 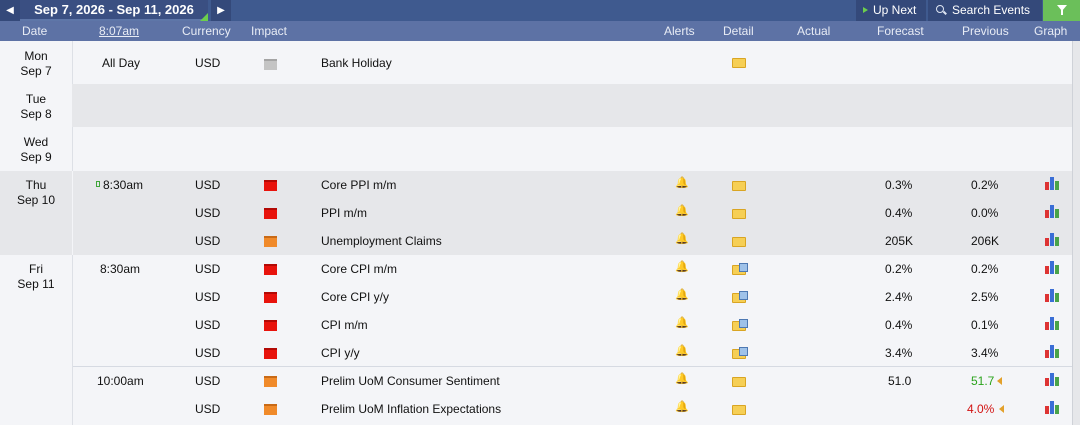 I want to click on day-date: Sep 7, so click(x=36, y=71).